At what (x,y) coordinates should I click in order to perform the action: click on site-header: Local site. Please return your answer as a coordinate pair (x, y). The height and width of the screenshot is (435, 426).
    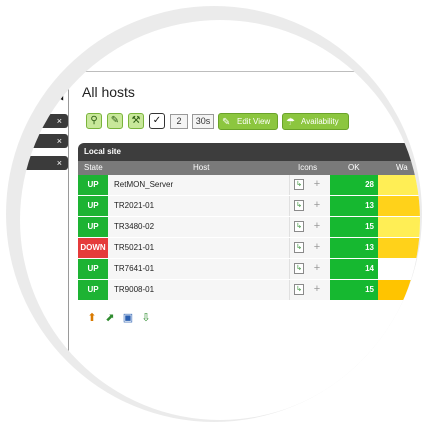
    Looking at the image, I should click on (249, 152).